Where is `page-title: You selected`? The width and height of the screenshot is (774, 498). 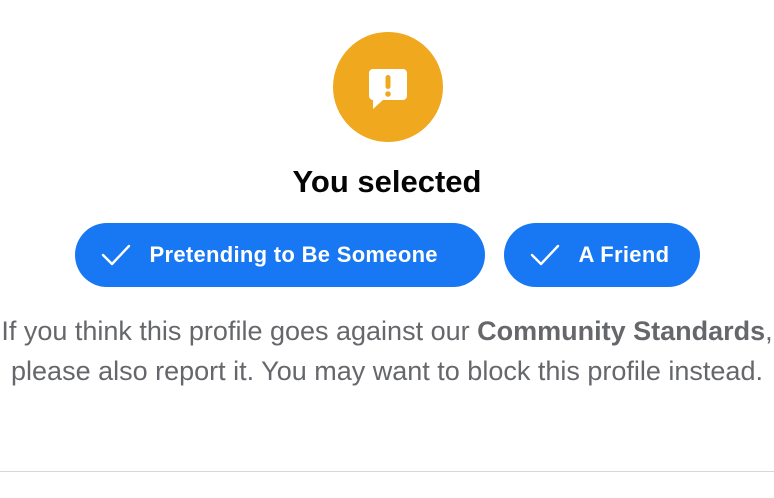 page-title: You selected is located at coordinates (387, 181).